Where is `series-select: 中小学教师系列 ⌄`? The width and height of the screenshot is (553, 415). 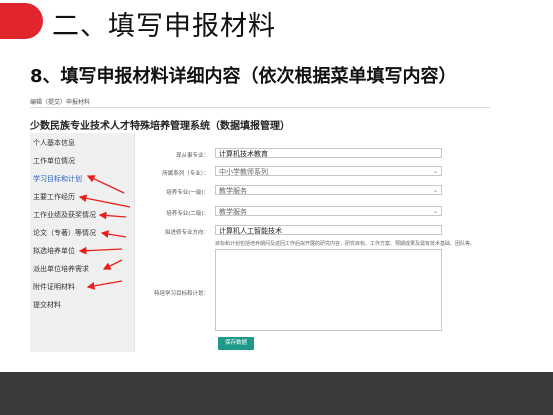 series-select: 中小学教师系列 ⌄ is located at coordinates (328, 171).